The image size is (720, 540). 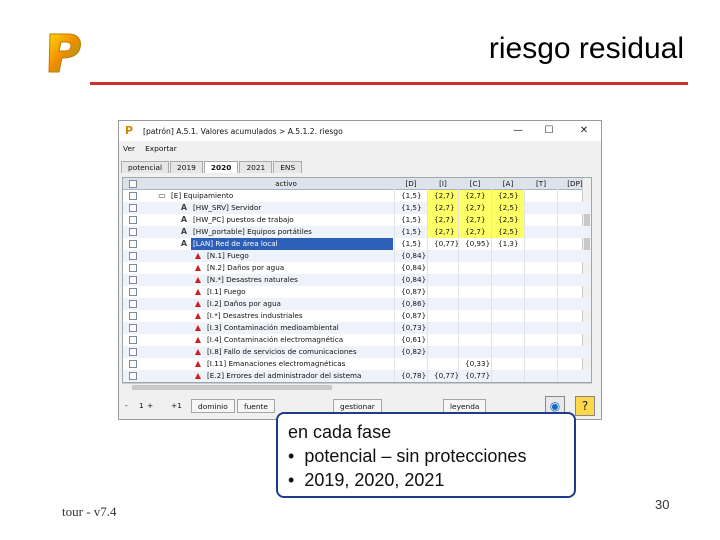 What do you see at coordinates (475, 184) in the screenshot?
I see `column-header-c: [C]` at bounding box center [475, 184].